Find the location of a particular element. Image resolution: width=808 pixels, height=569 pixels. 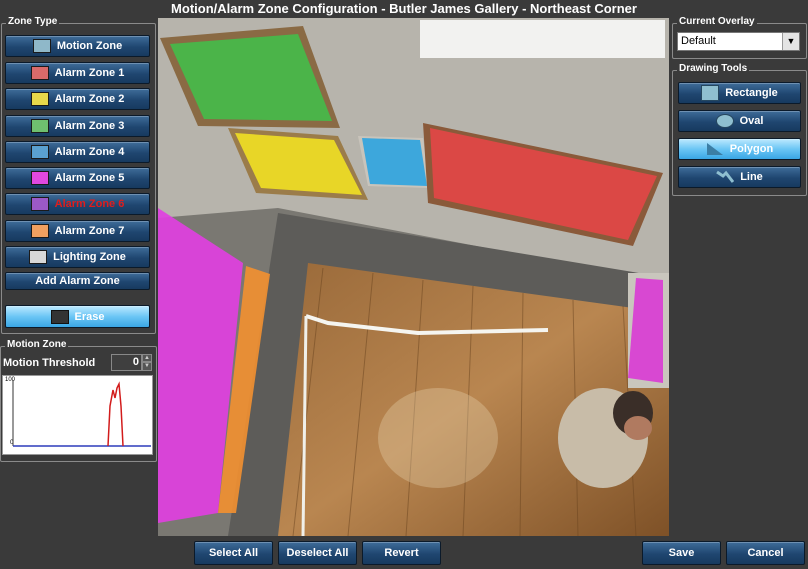

save-button: Save is located at coordinates (681, 553).